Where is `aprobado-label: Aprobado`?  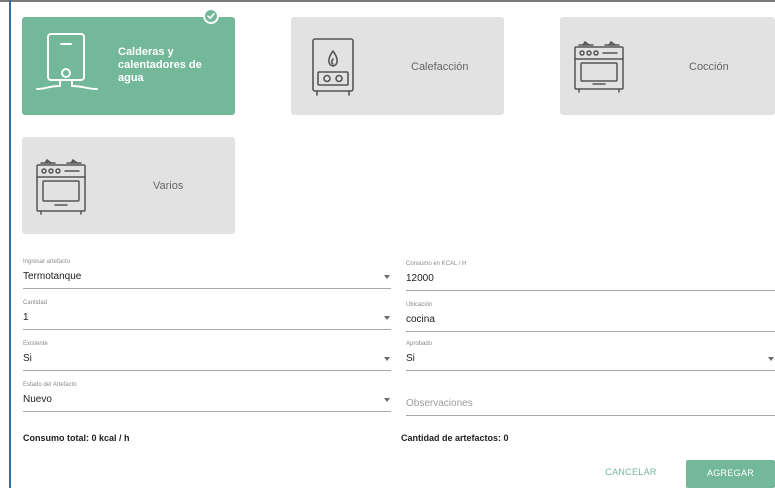
aprobado-label: Aprobado is located at coordinates (419, 344).